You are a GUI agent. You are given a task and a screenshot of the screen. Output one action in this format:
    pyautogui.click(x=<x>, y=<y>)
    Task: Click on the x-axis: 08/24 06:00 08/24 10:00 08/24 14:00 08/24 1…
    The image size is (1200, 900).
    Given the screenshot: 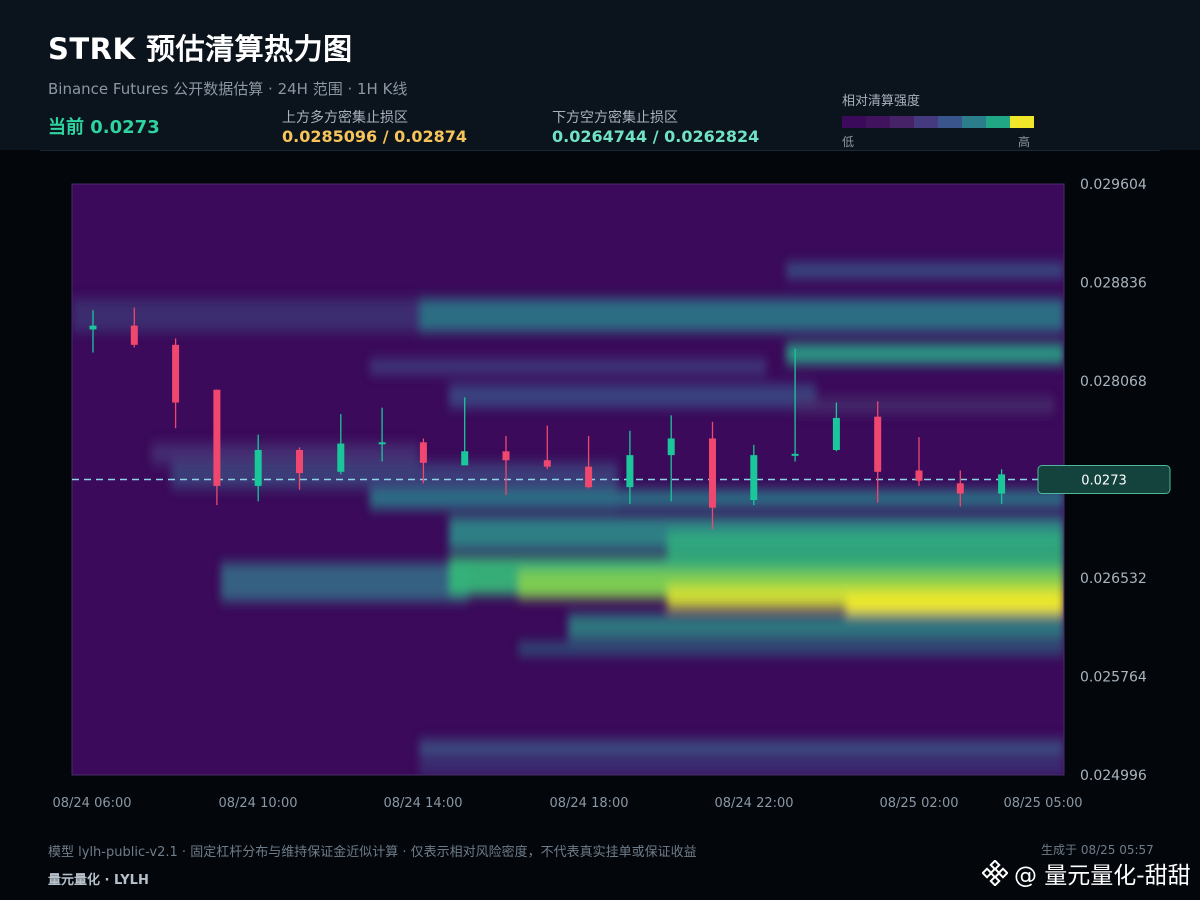 What is the action you would take?
    pyautogui.click(x=567, y=803)
    